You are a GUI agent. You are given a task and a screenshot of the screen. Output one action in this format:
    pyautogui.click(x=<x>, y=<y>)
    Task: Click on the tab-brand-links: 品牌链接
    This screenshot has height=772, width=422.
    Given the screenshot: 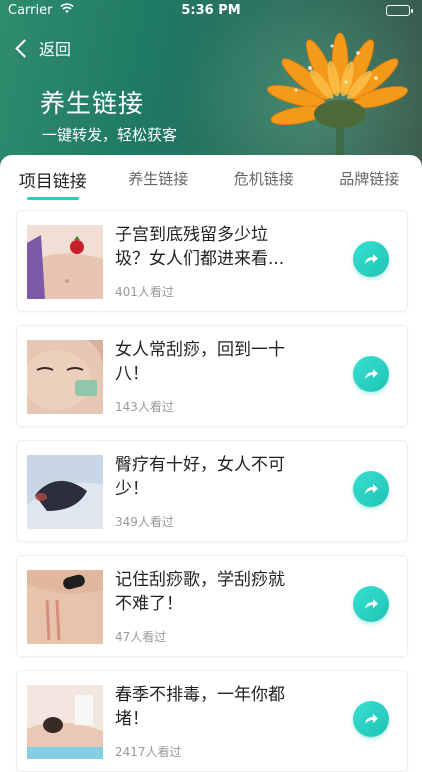 What is the action you would take?
    pyautogui.click(x=369, y=180)
    